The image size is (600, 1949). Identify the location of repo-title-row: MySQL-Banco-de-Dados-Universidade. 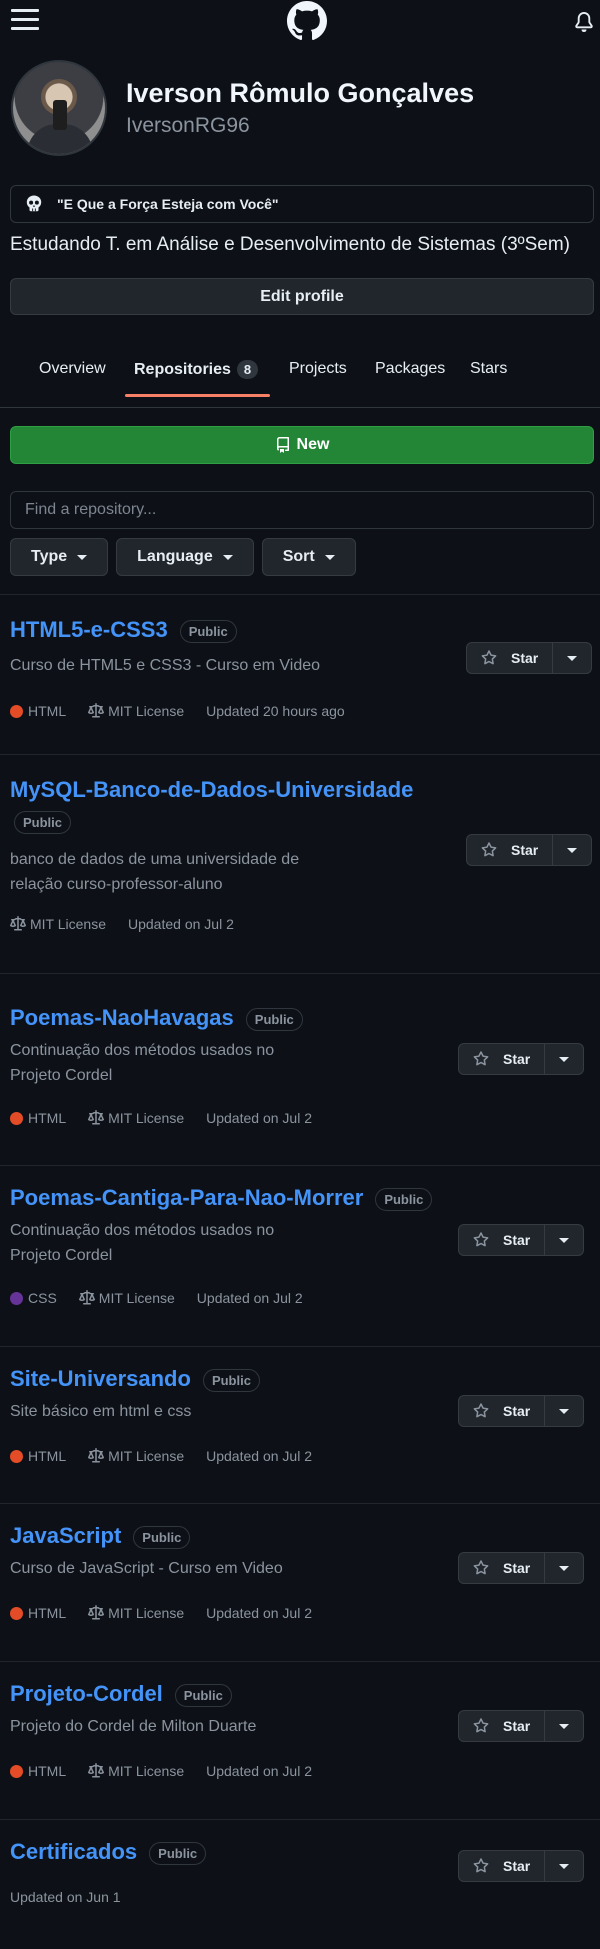
(211, 790).